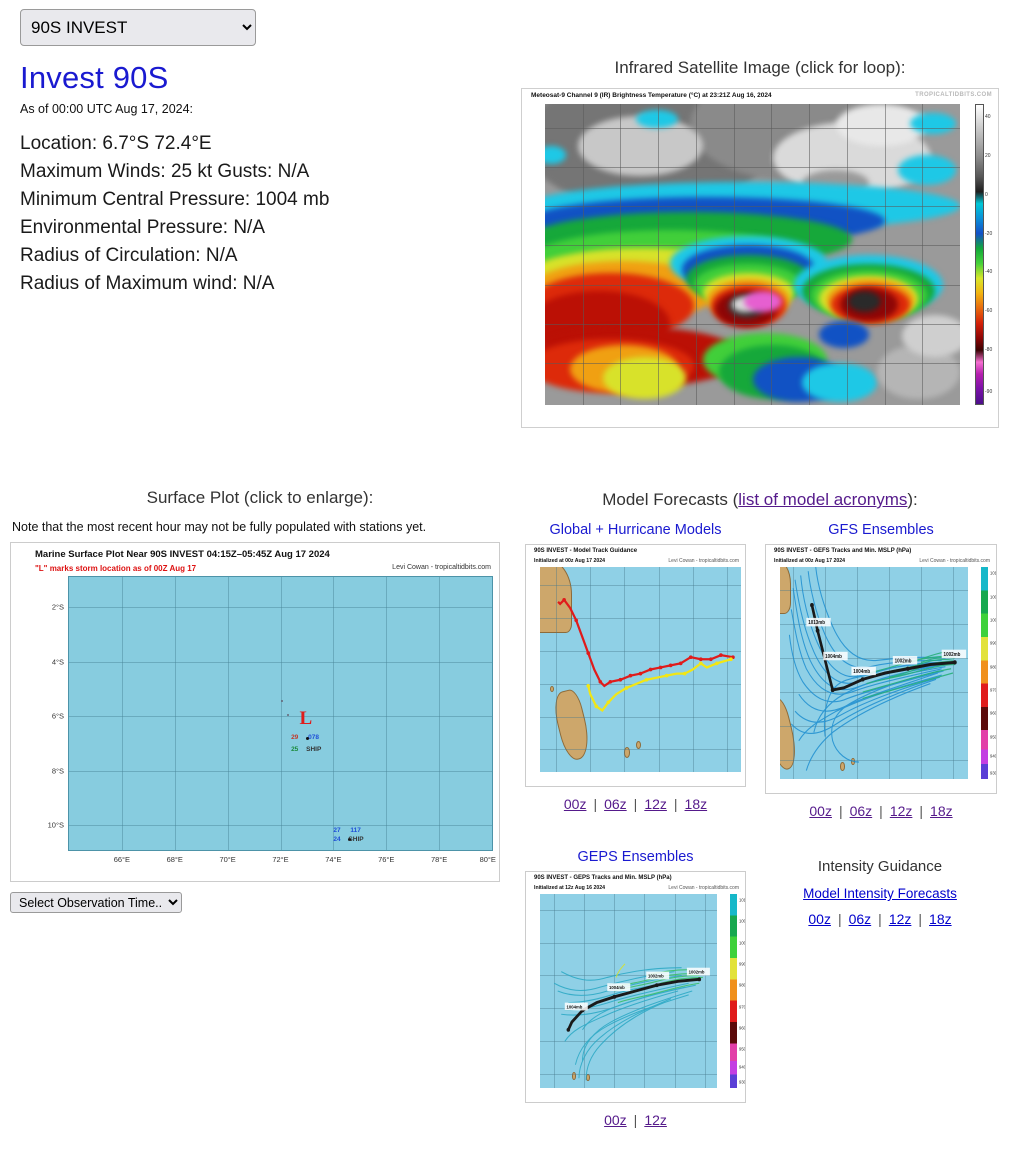 This screenshot has width=1020, height=1161. Describe the element at coordinates (116, 143) in the screenshot. I see `stat-location: Location: 6.7°S 72.4°E` at that location.